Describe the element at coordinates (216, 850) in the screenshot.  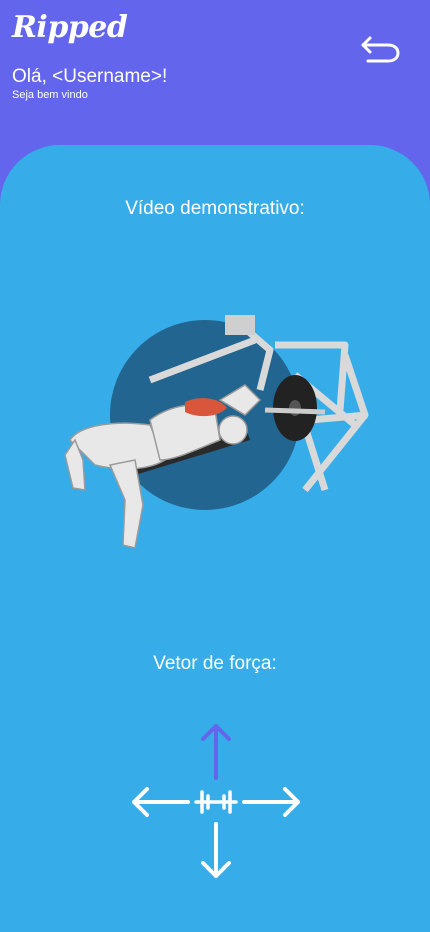
I see `arrow-down-icon` at that location.